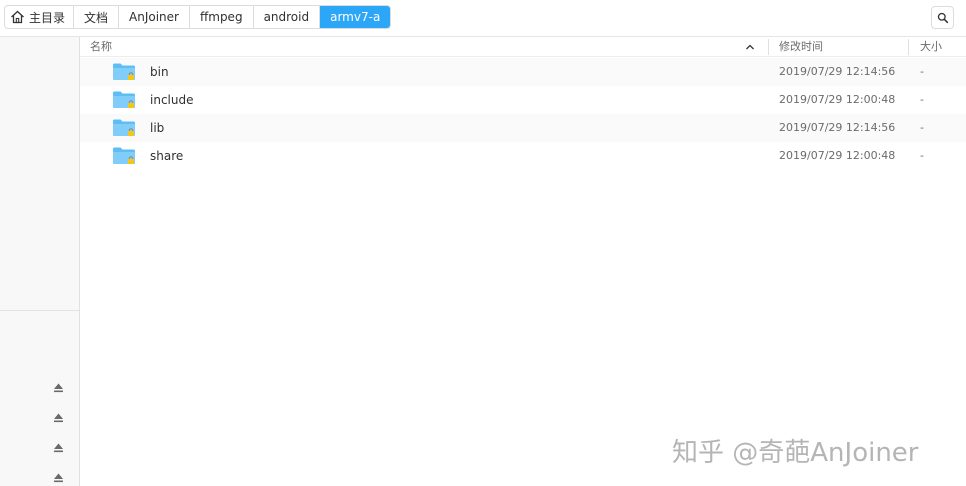 The image size is (966, 486). I want to click on breadcrumb-home: 主目录, so click(40, 17).